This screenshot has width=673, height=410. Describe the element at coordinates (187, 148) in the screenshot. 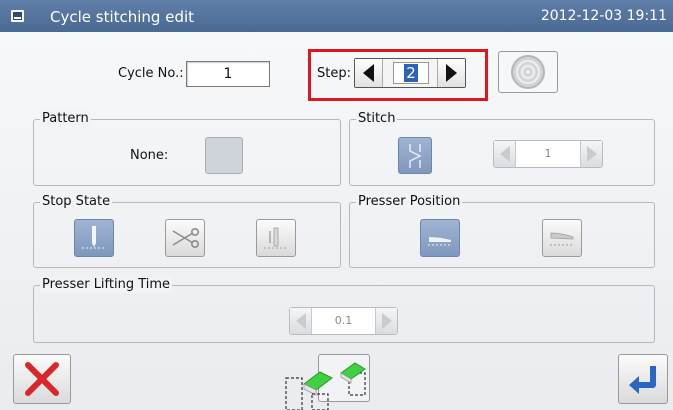

I see `pattern-group: Pattern` at that location.